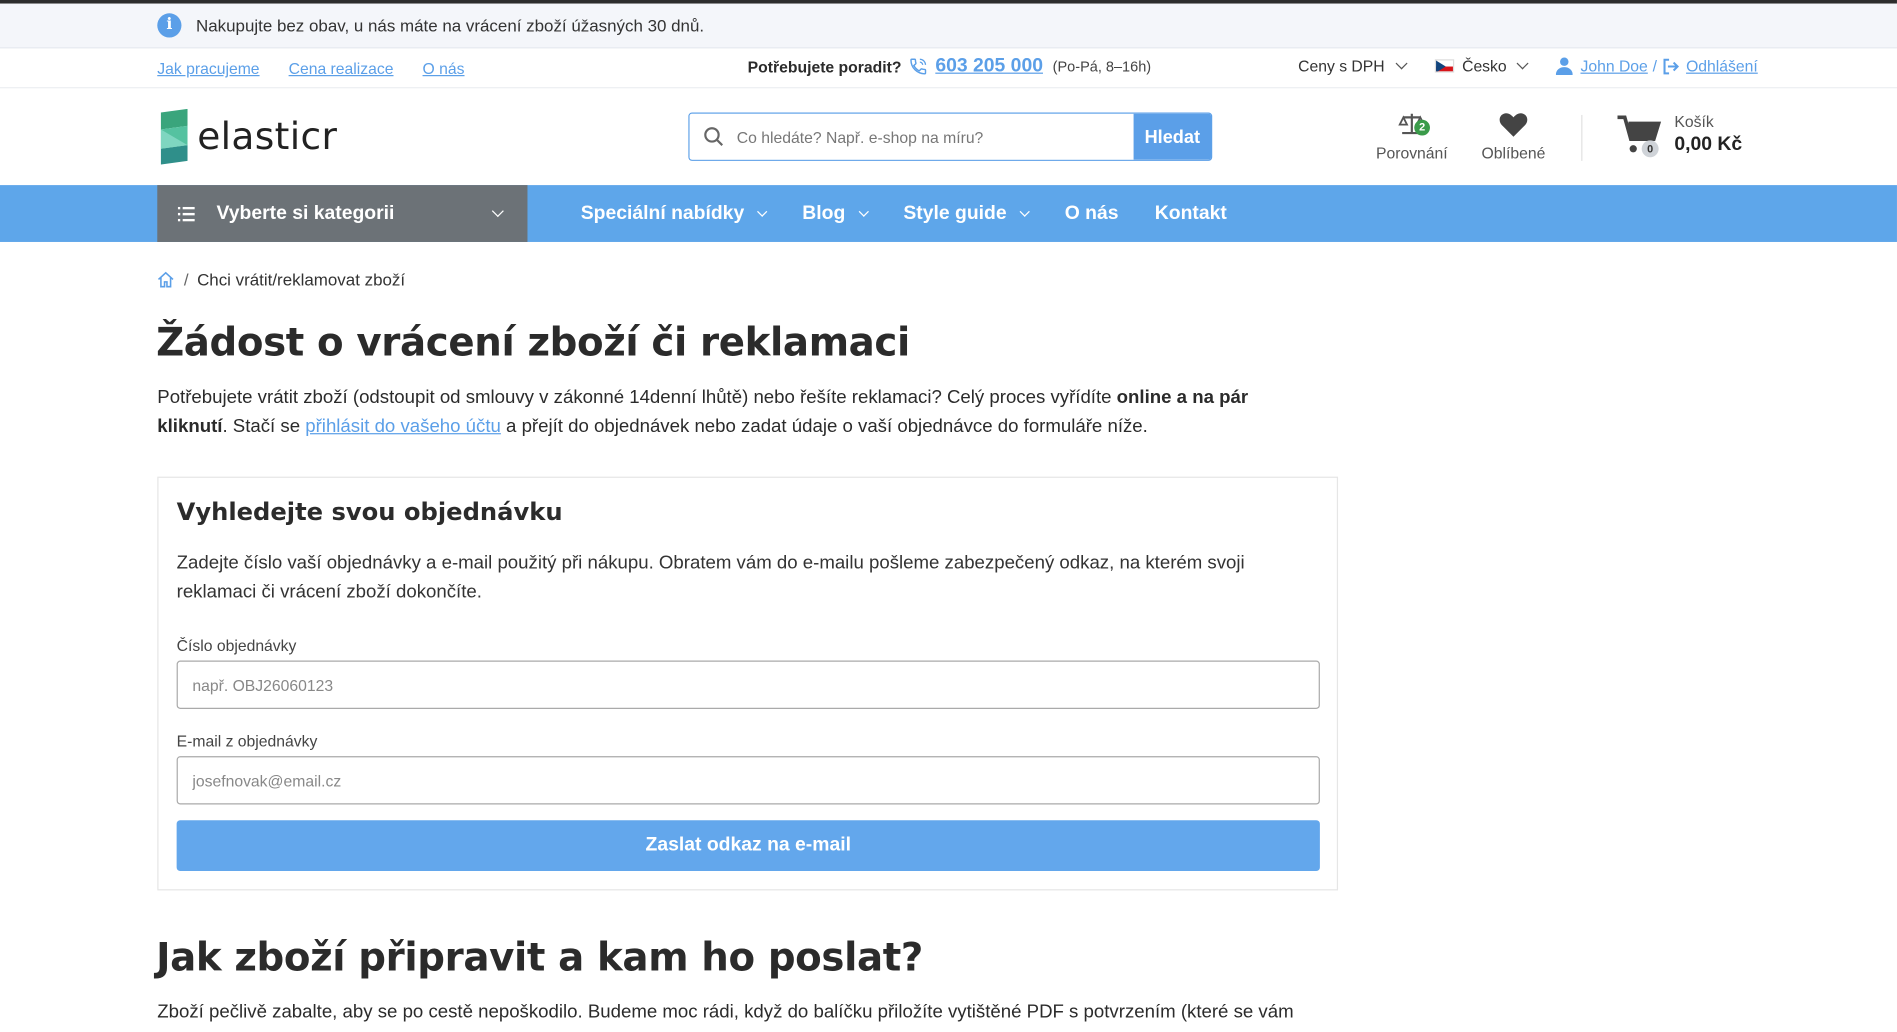  I want to click on header-divider, so click(1582, 137).